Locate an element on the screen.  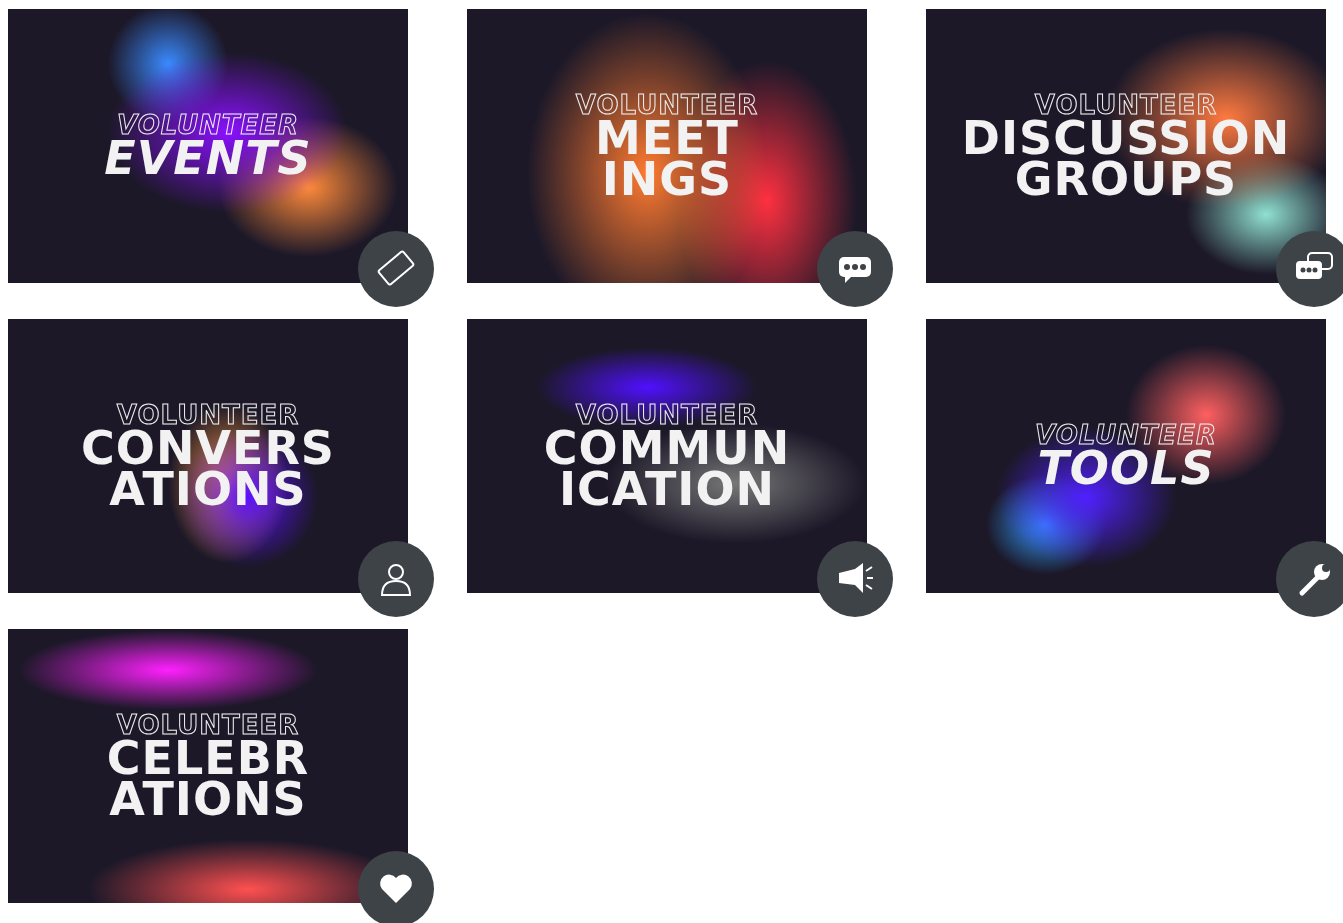
poster-title-line: COMMUN is located at coordinates (667, 448).